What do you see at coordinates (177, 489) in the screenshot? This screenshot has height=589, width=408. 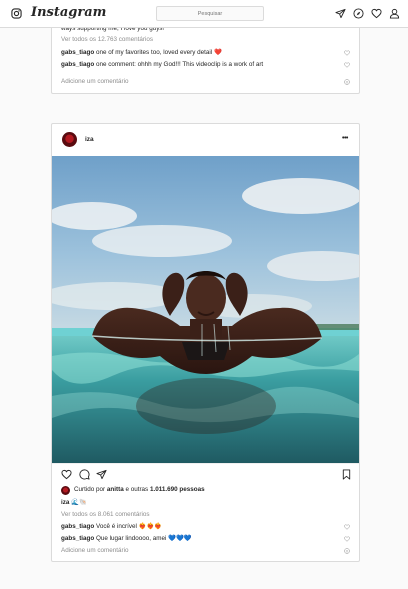 I see `likes-count: 1.011.690 pessoas` at bounding box center [177, 489].